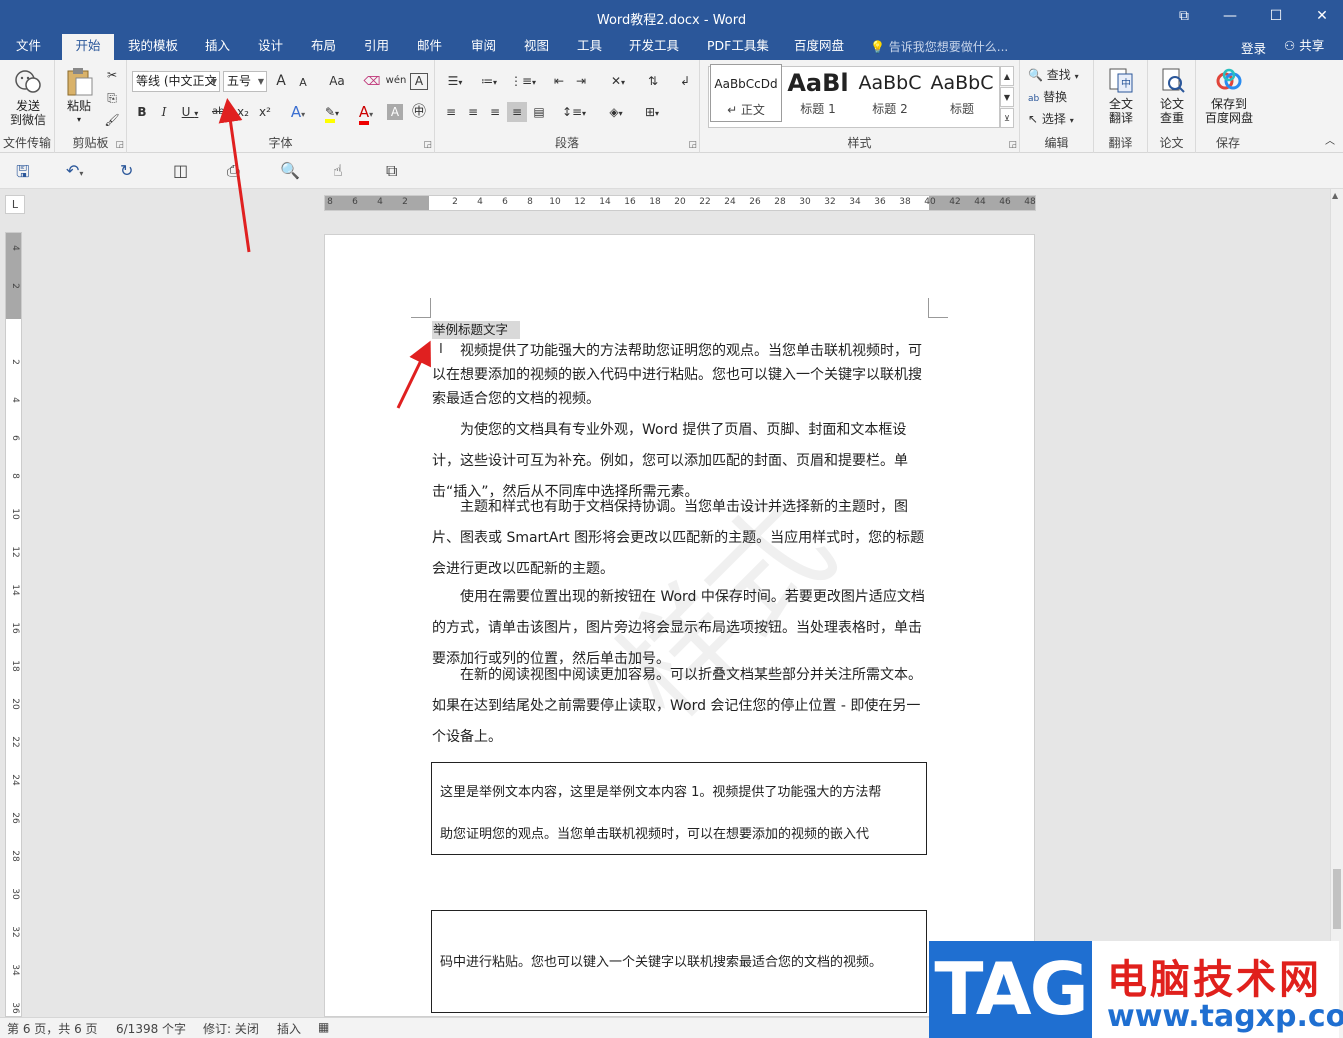  Describe the element at coordinates (738, 47) in the screenshot. I see `tab-pdf-tools: PDF工具集` at that location.